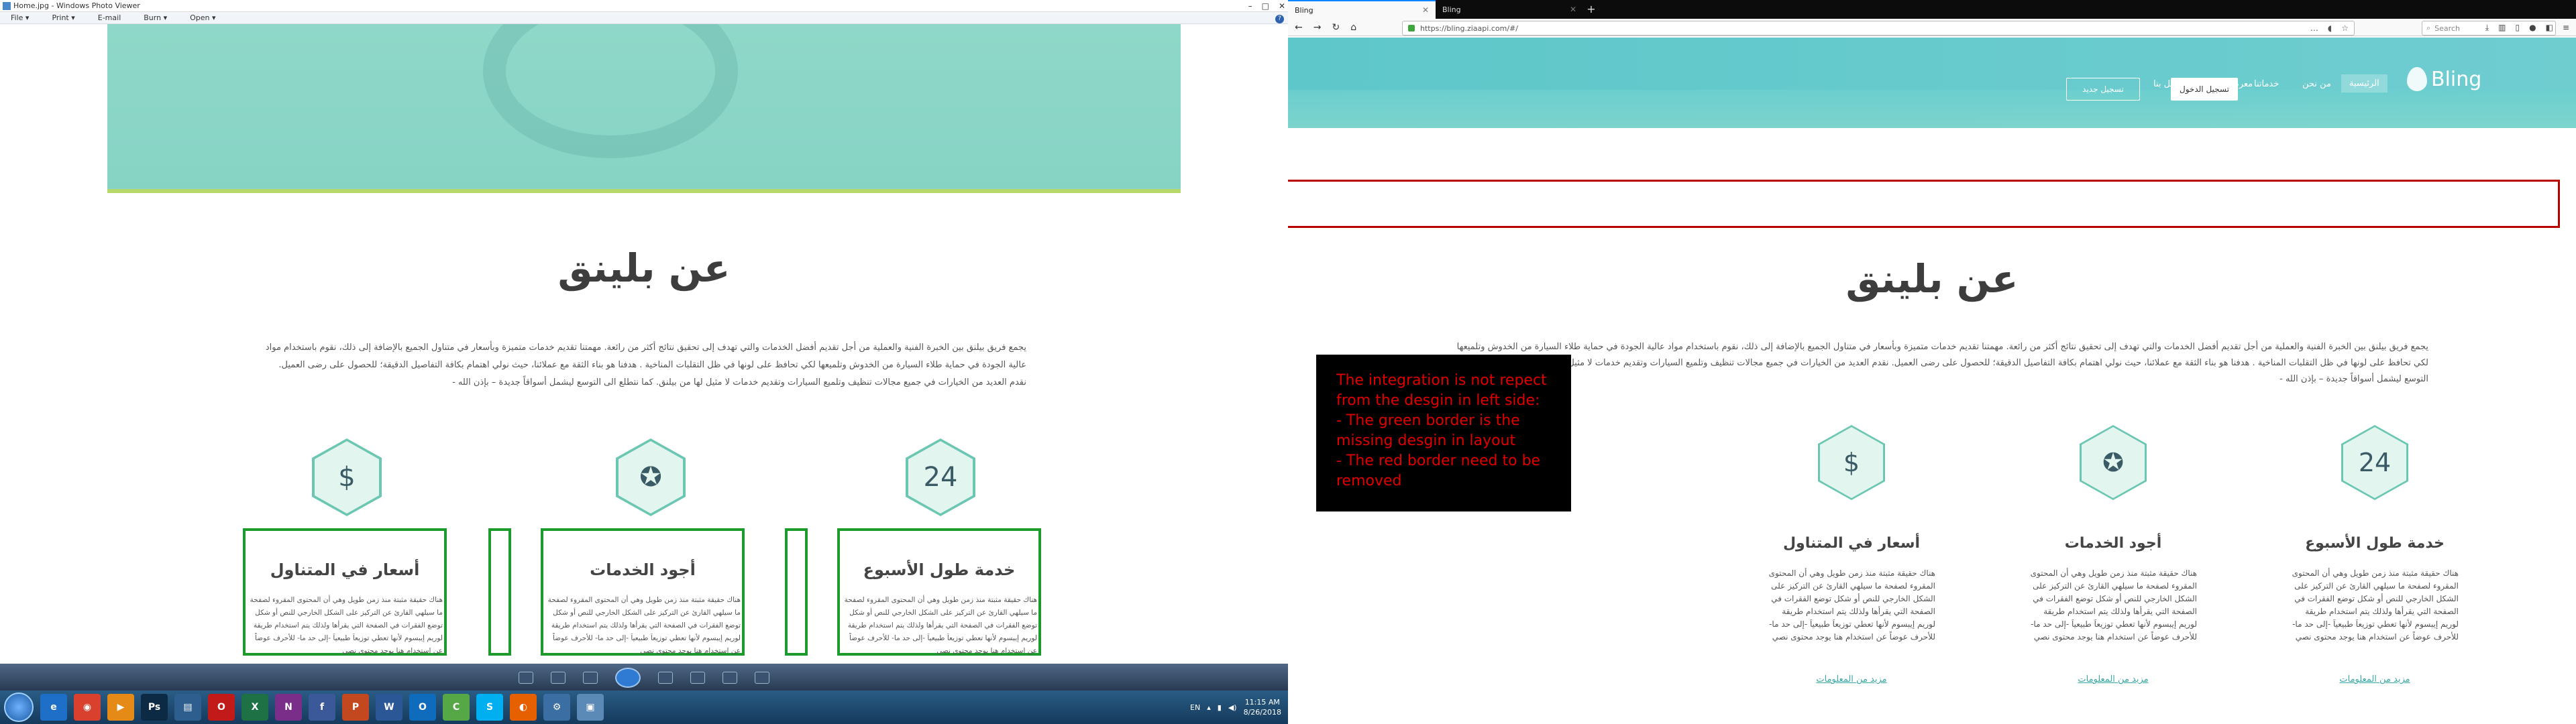  Describe the element at coordinates (1851, 543) in the screenshot. I see `site-card-title-3: أسعار في المتناول` at that location.